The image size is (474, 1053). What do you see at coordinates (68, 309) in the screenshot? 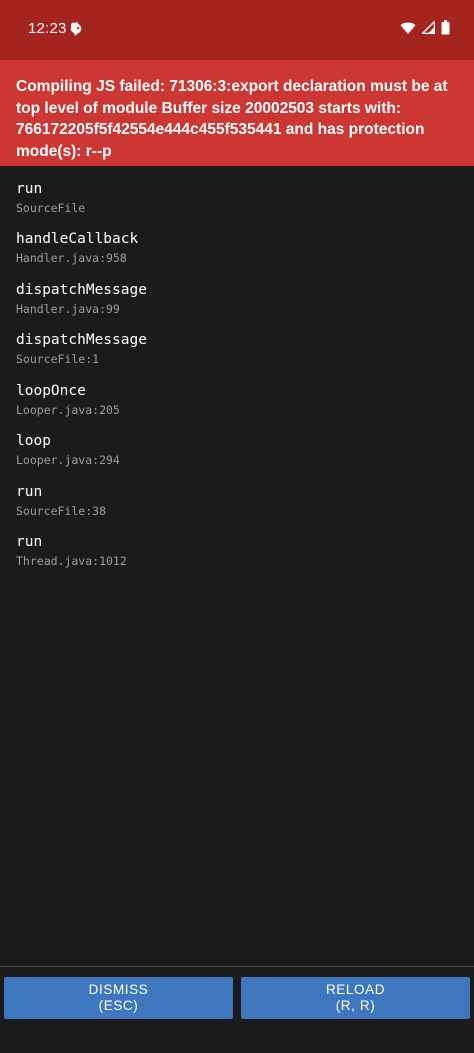
I see `frame-location: Handler.java:99` at bounding box center [68, 309].